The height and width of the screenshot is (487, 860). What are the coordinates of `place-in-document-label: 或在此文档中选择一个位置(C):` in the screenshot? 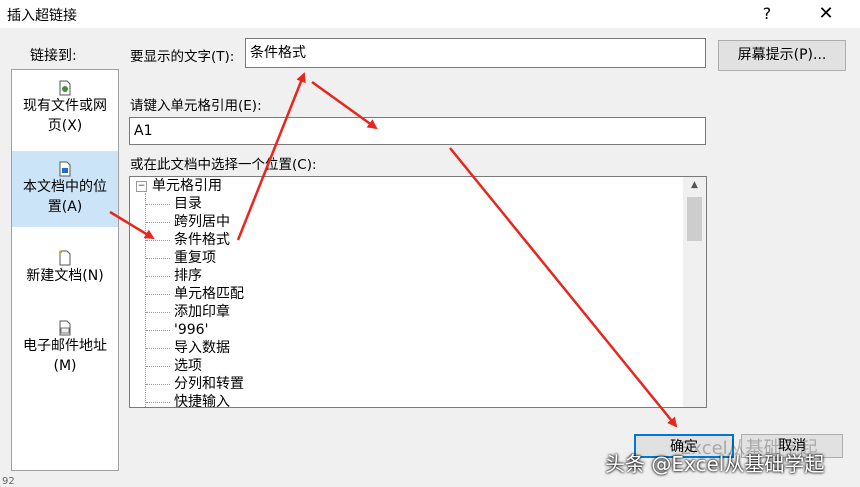 It's located at (223, 165).